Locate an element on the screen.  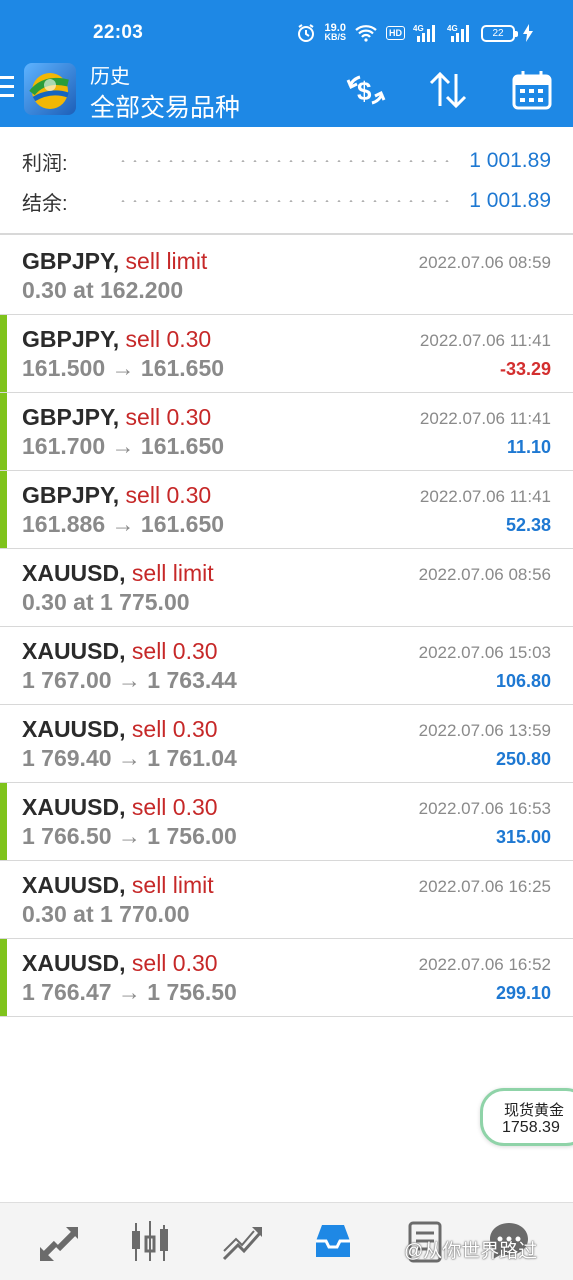
trade-prices: 1 766.50 → 1 756.00 is located at coordinates (129, 836).